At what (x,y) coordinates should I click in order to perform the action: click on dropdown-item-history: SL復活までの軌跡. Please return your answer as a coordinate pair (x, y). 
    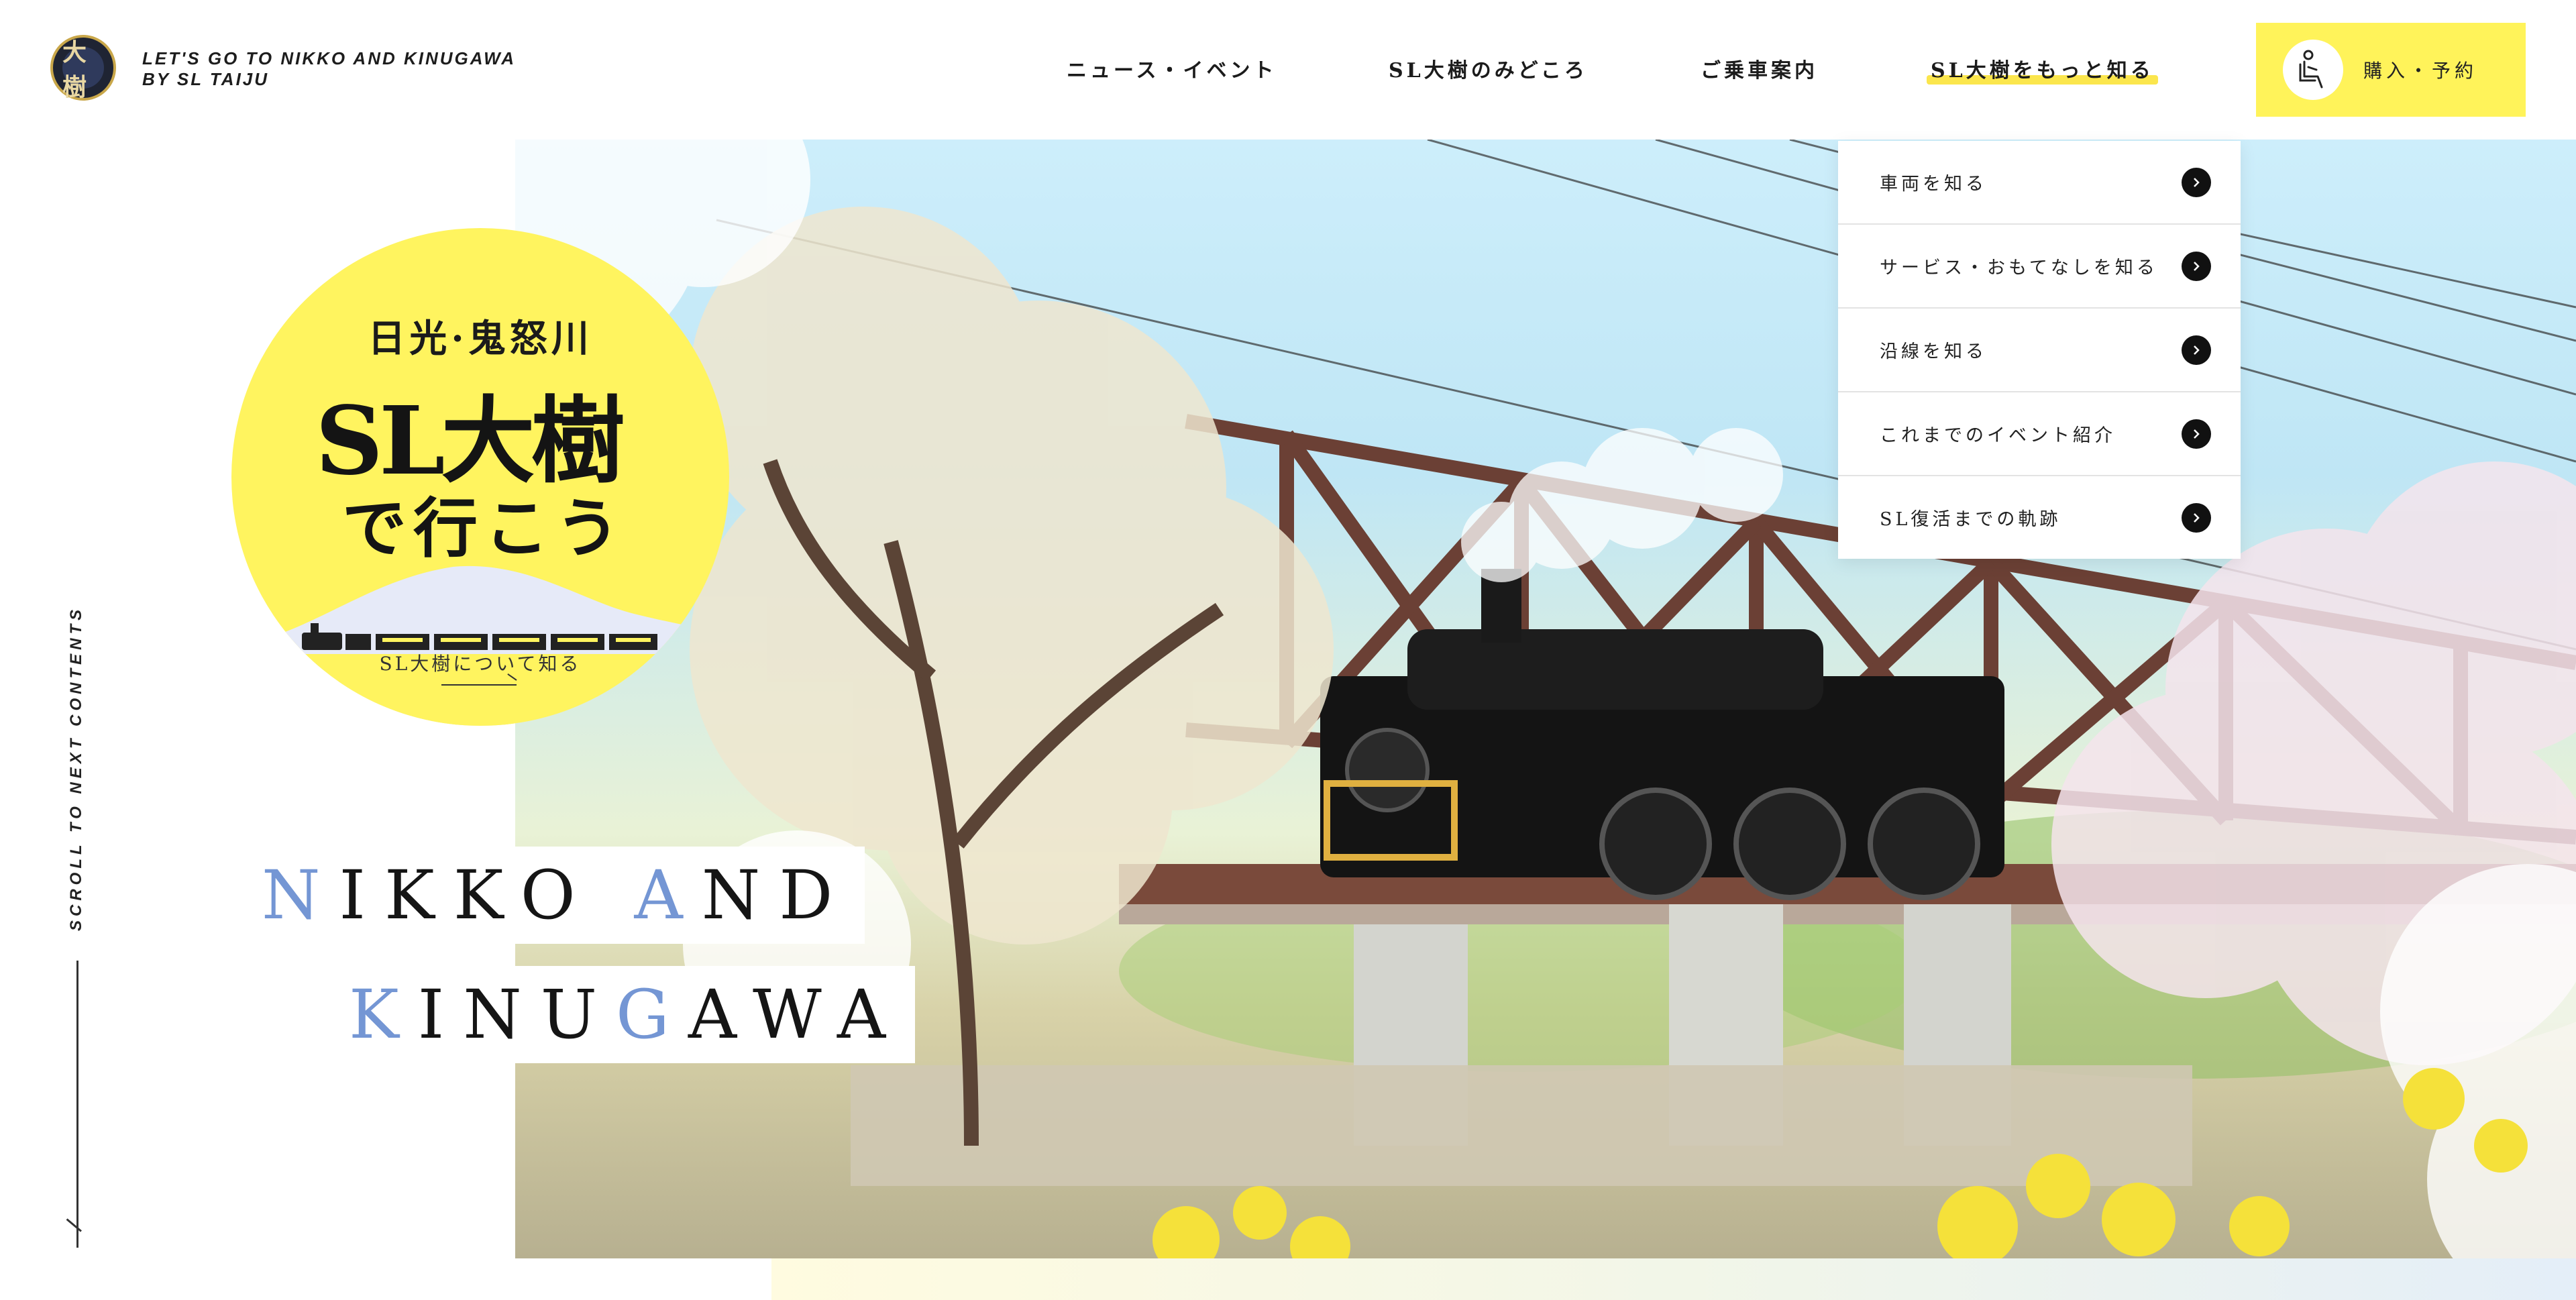
    Looking at the image, I should click on (2039, 518).